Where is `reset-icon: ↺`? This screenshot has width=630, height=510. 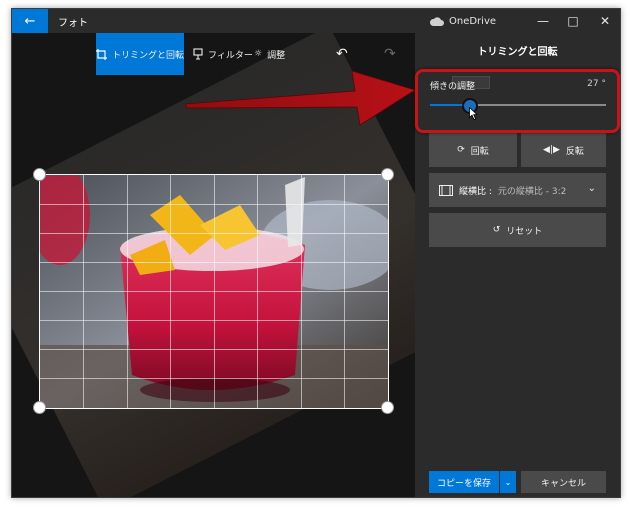 reset-icon: ↺ is located at coordinates (496, 230).